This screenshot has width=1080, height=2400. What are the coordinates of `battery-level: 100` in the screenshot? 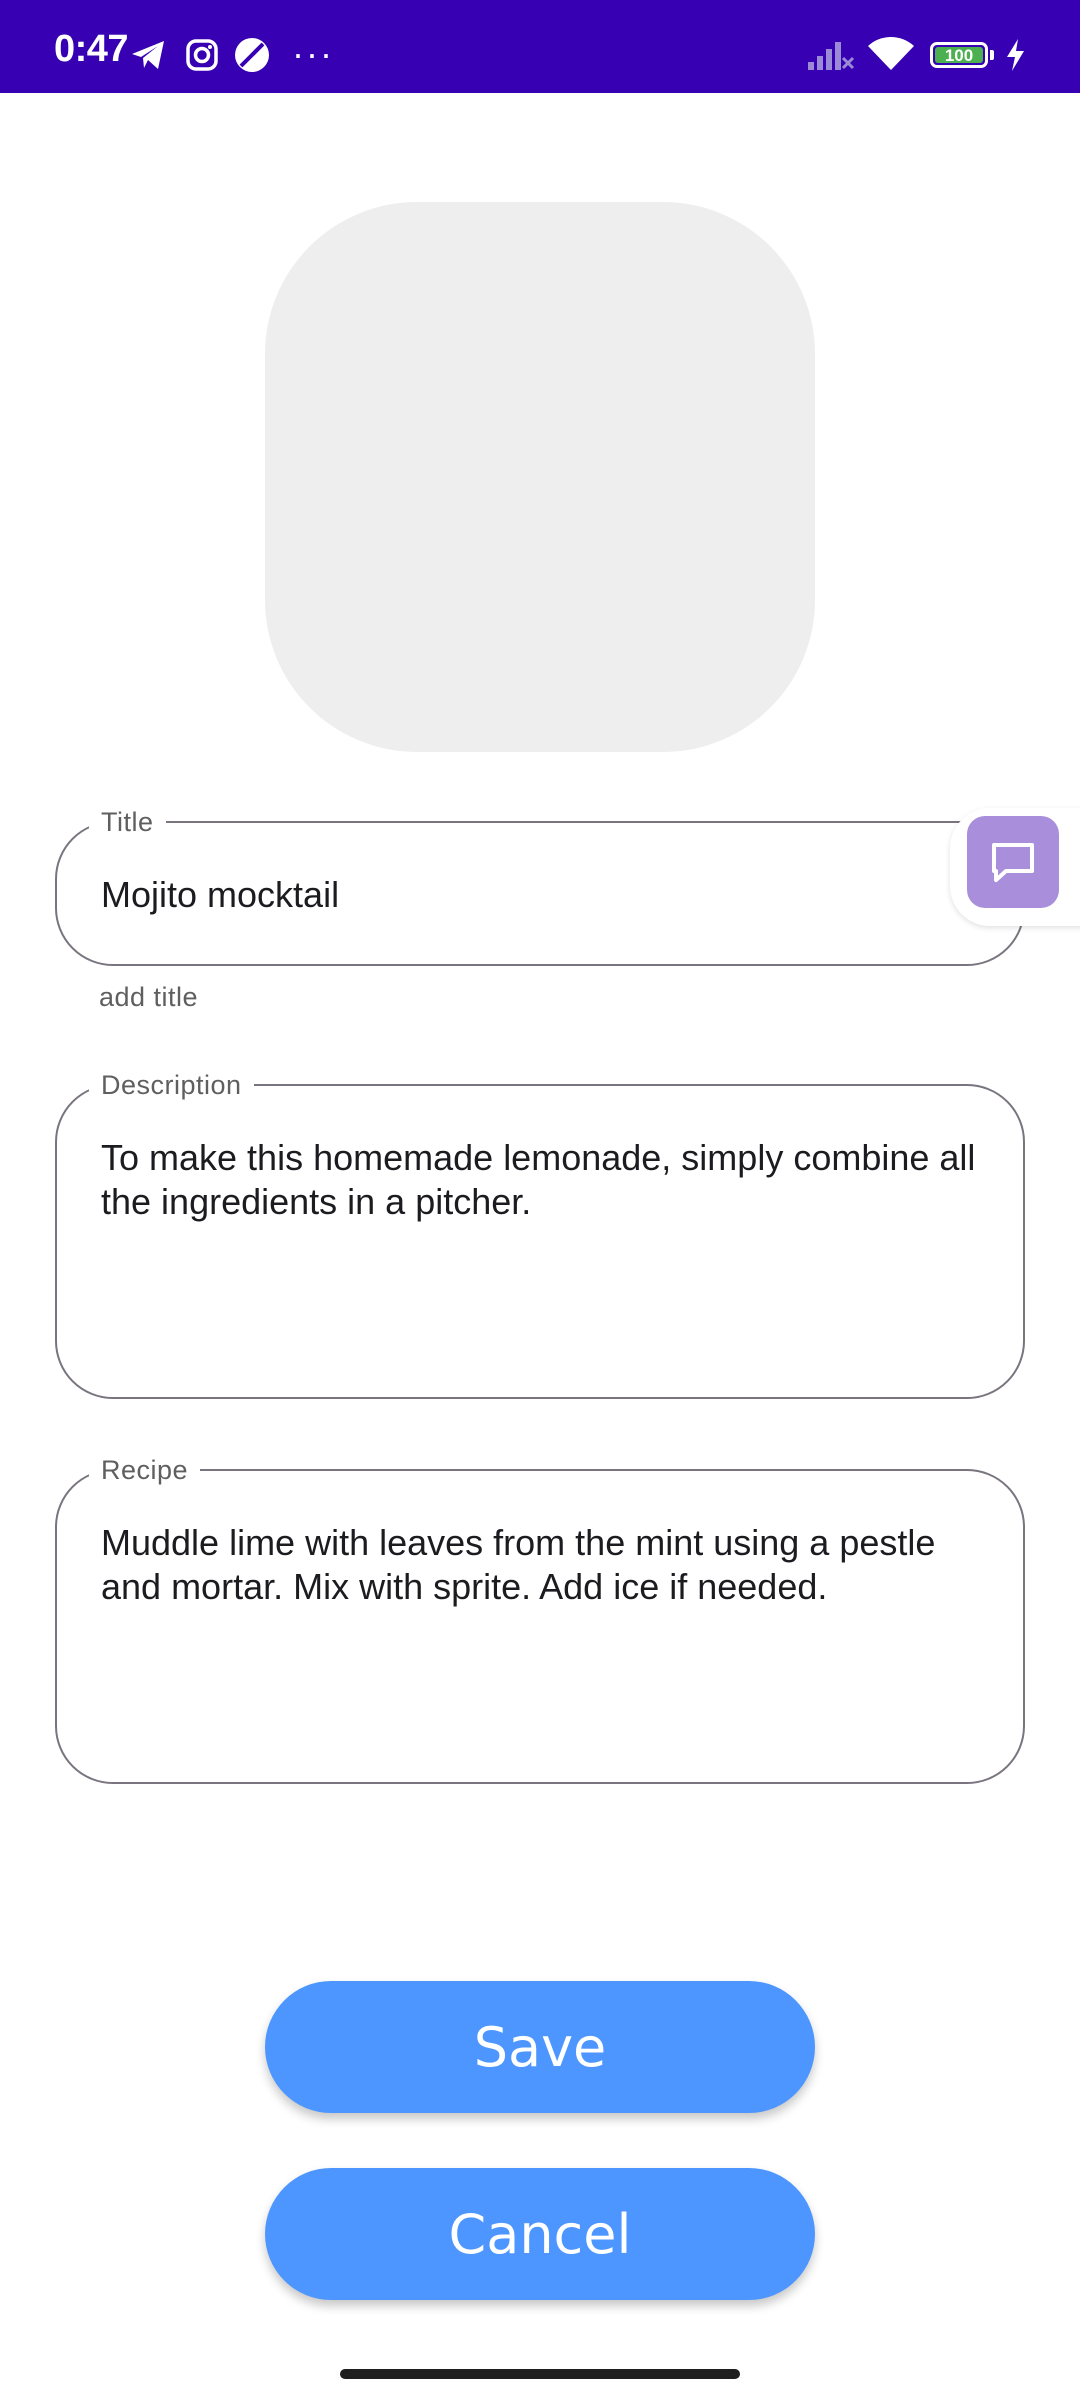 It's located at (959, 55).